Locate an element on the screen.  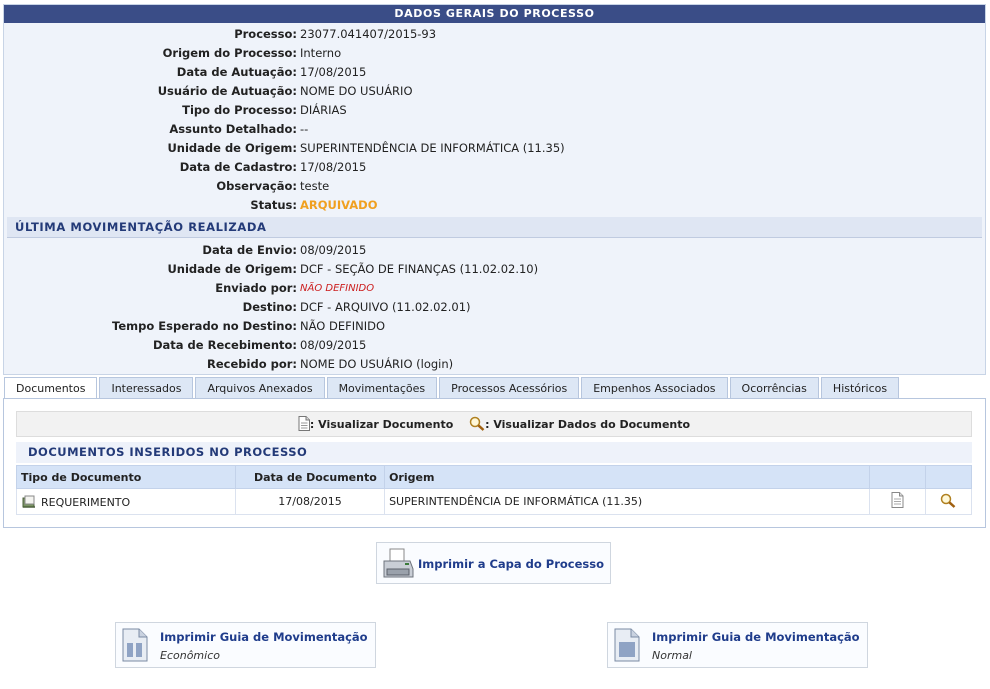
guide-economic-title: Imprimir Guia de Movimentação is located at coordinates (264, 637).